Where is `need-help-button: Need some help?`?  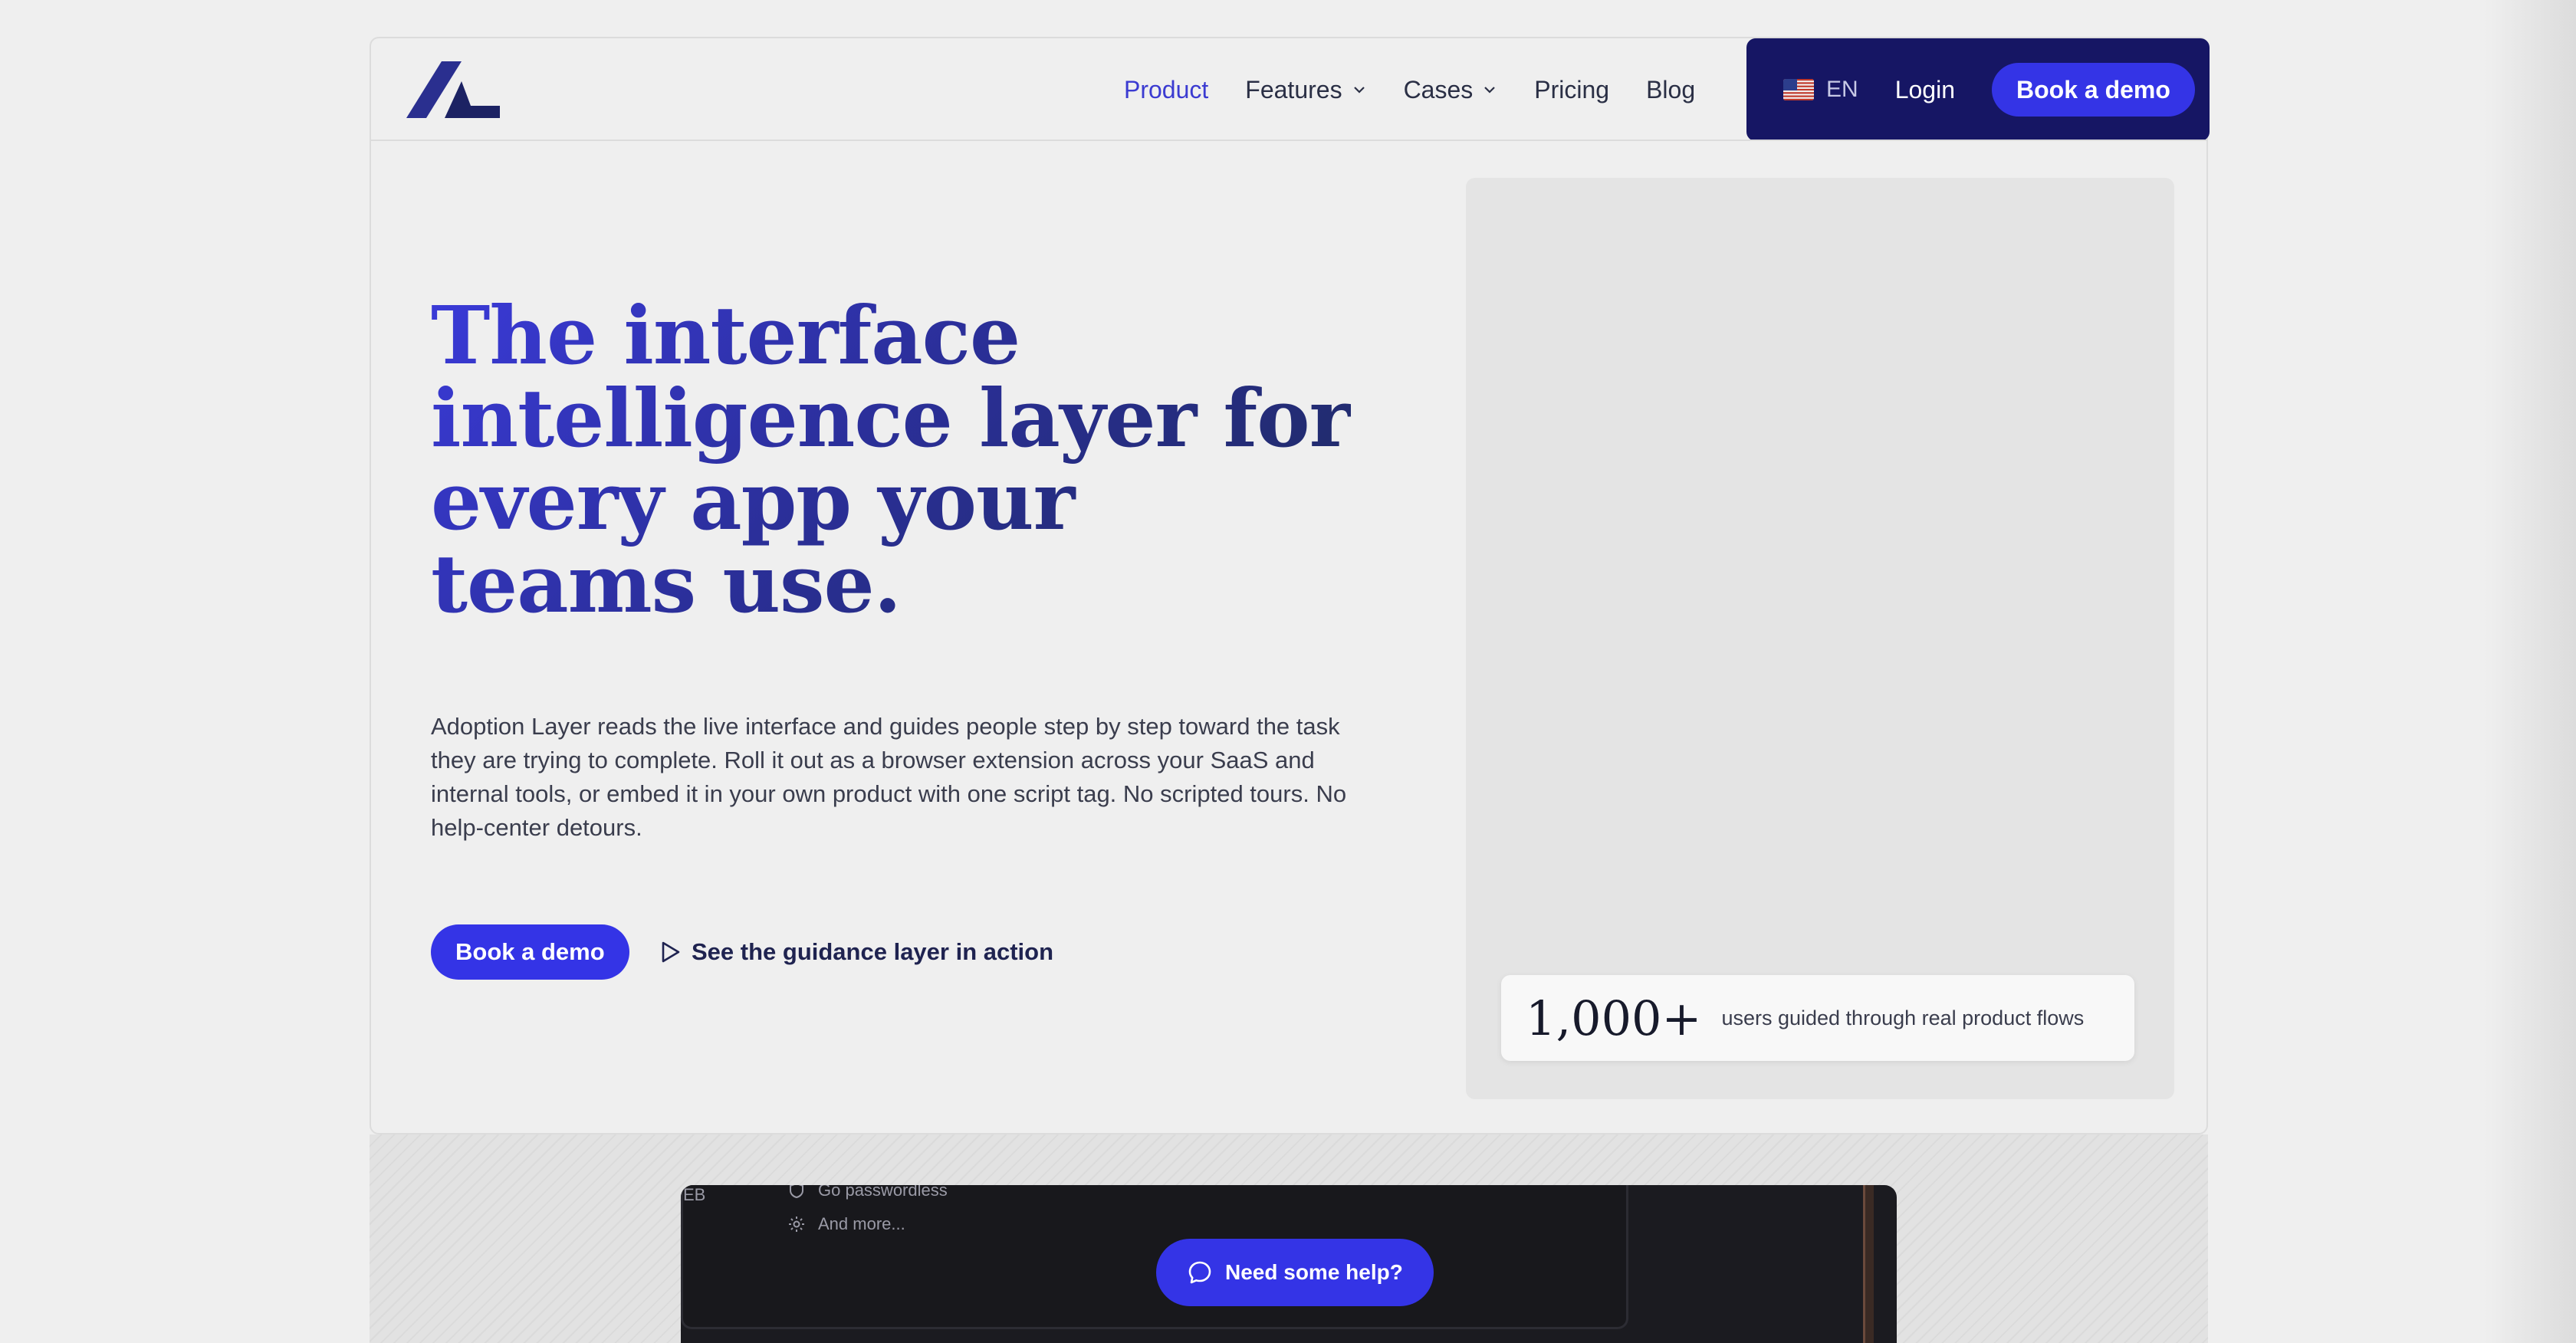 need-help-button: Need some help? is located at coordinates (1295, 1273).